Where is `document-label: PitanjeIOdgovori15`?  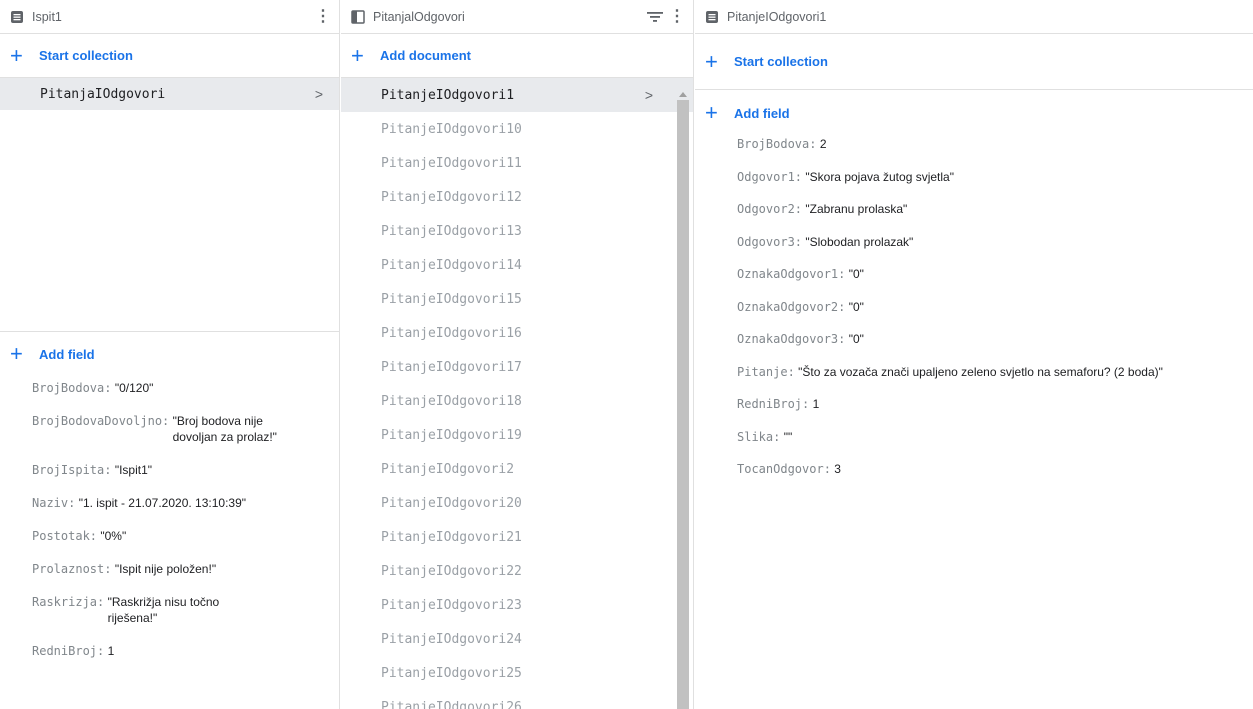
document-label: PitanjeIOdgovori15 is located at coordinates (451, 299).